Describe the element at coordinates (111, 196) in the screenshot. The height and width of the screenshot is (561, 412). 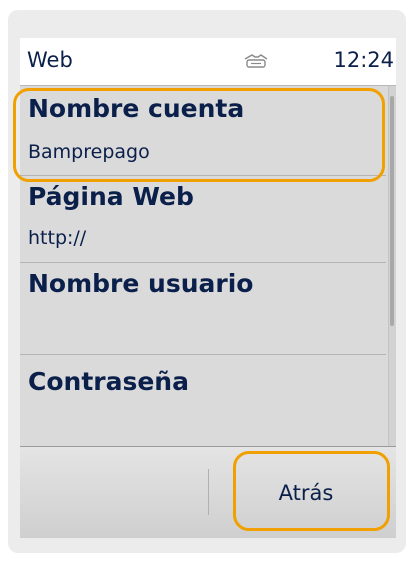
I see `list-item-label: Página Web` at that location.